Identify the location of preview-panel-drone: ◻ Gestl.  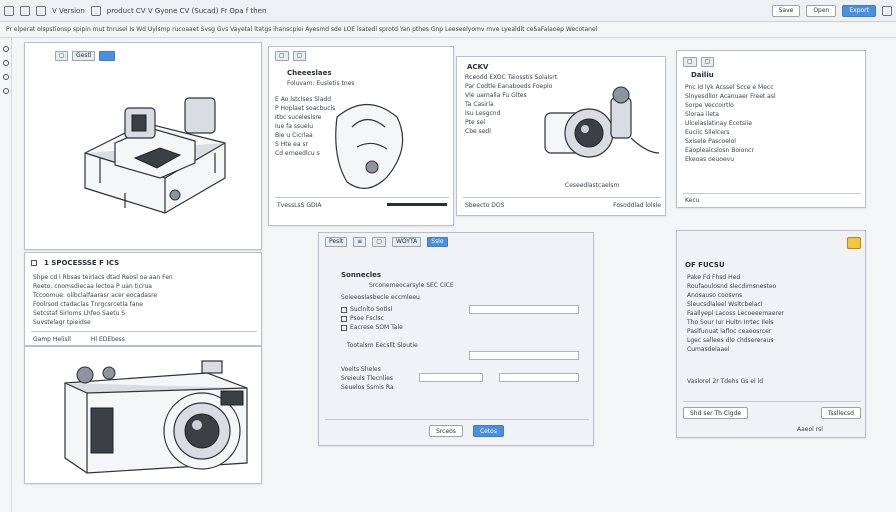
(143, 146).